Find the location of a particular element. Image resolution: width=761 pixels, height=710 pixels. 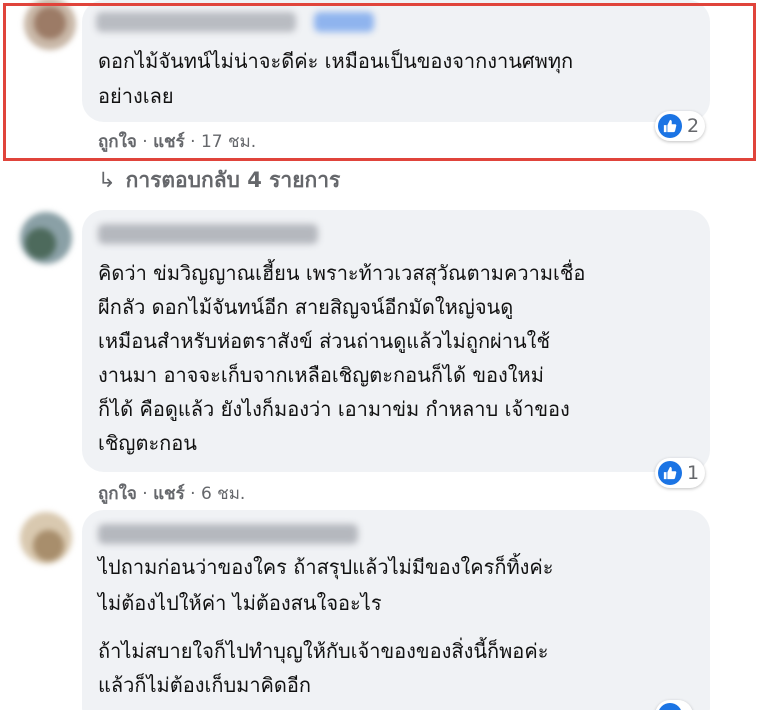

like-link: ถูกใจ is located at coordinates (117, 494).